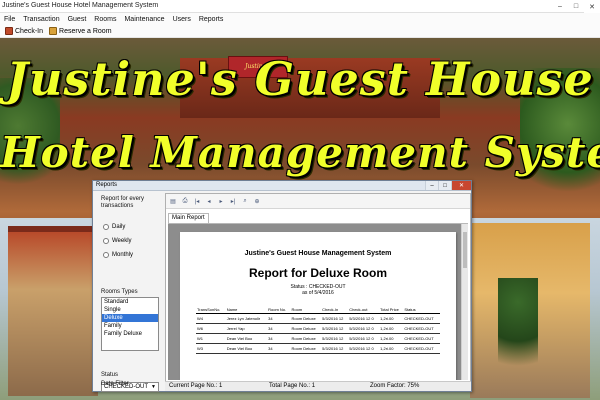  What do you see at coordinates (560, 6) in the screenshot?
I see `minimize-button: –` at bounding box center [560, 6].